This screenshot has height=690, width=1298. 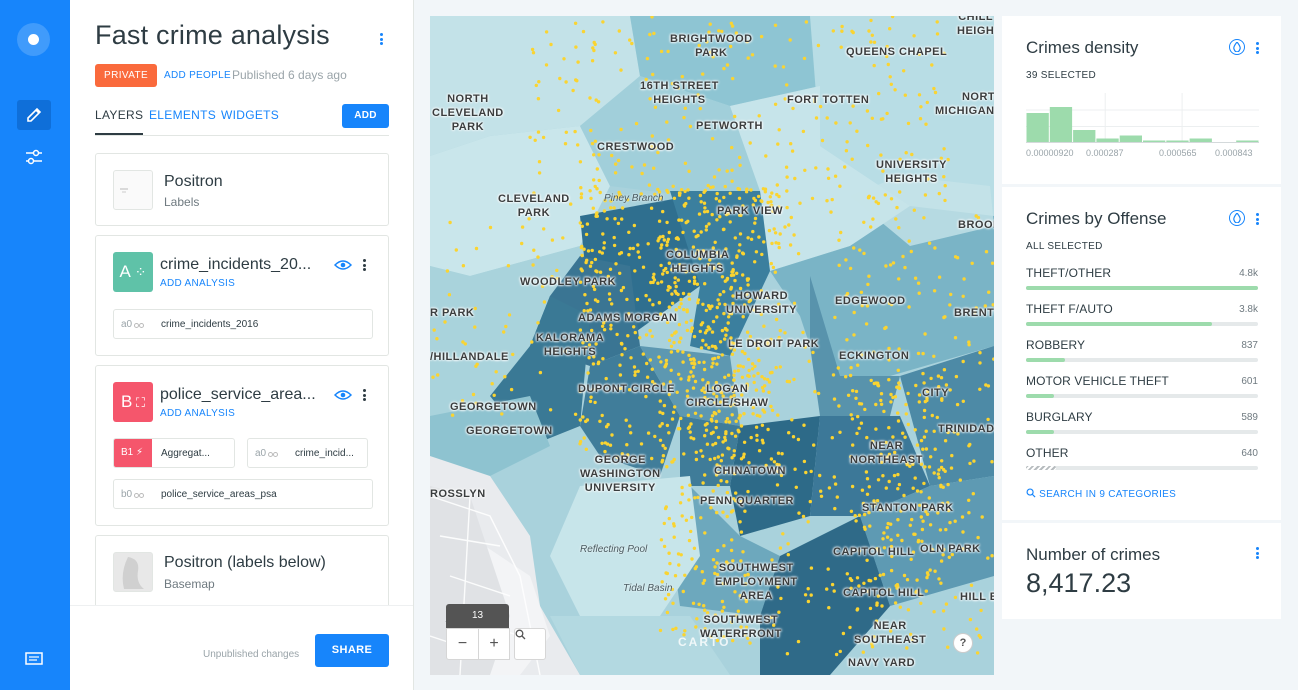 What do you see at coordinates (493, 407) in the screenshot?
I see `map-label: GEORGETOWN` at bounding box center [493, 407].